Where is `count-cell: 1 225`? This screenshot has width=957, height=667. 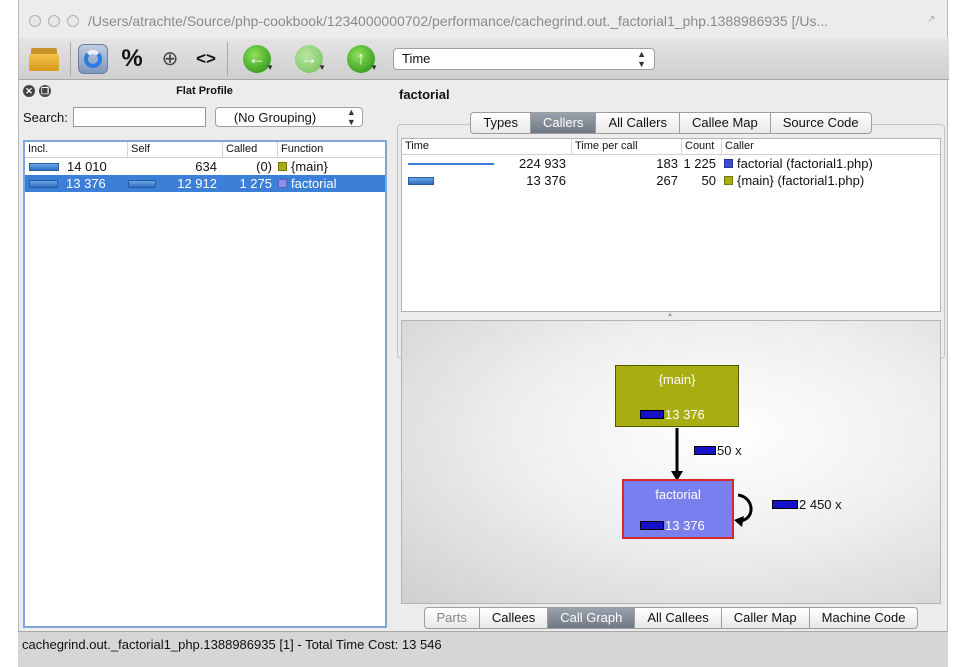
count-cell: 1 225 is located at coordinates (699, 163).